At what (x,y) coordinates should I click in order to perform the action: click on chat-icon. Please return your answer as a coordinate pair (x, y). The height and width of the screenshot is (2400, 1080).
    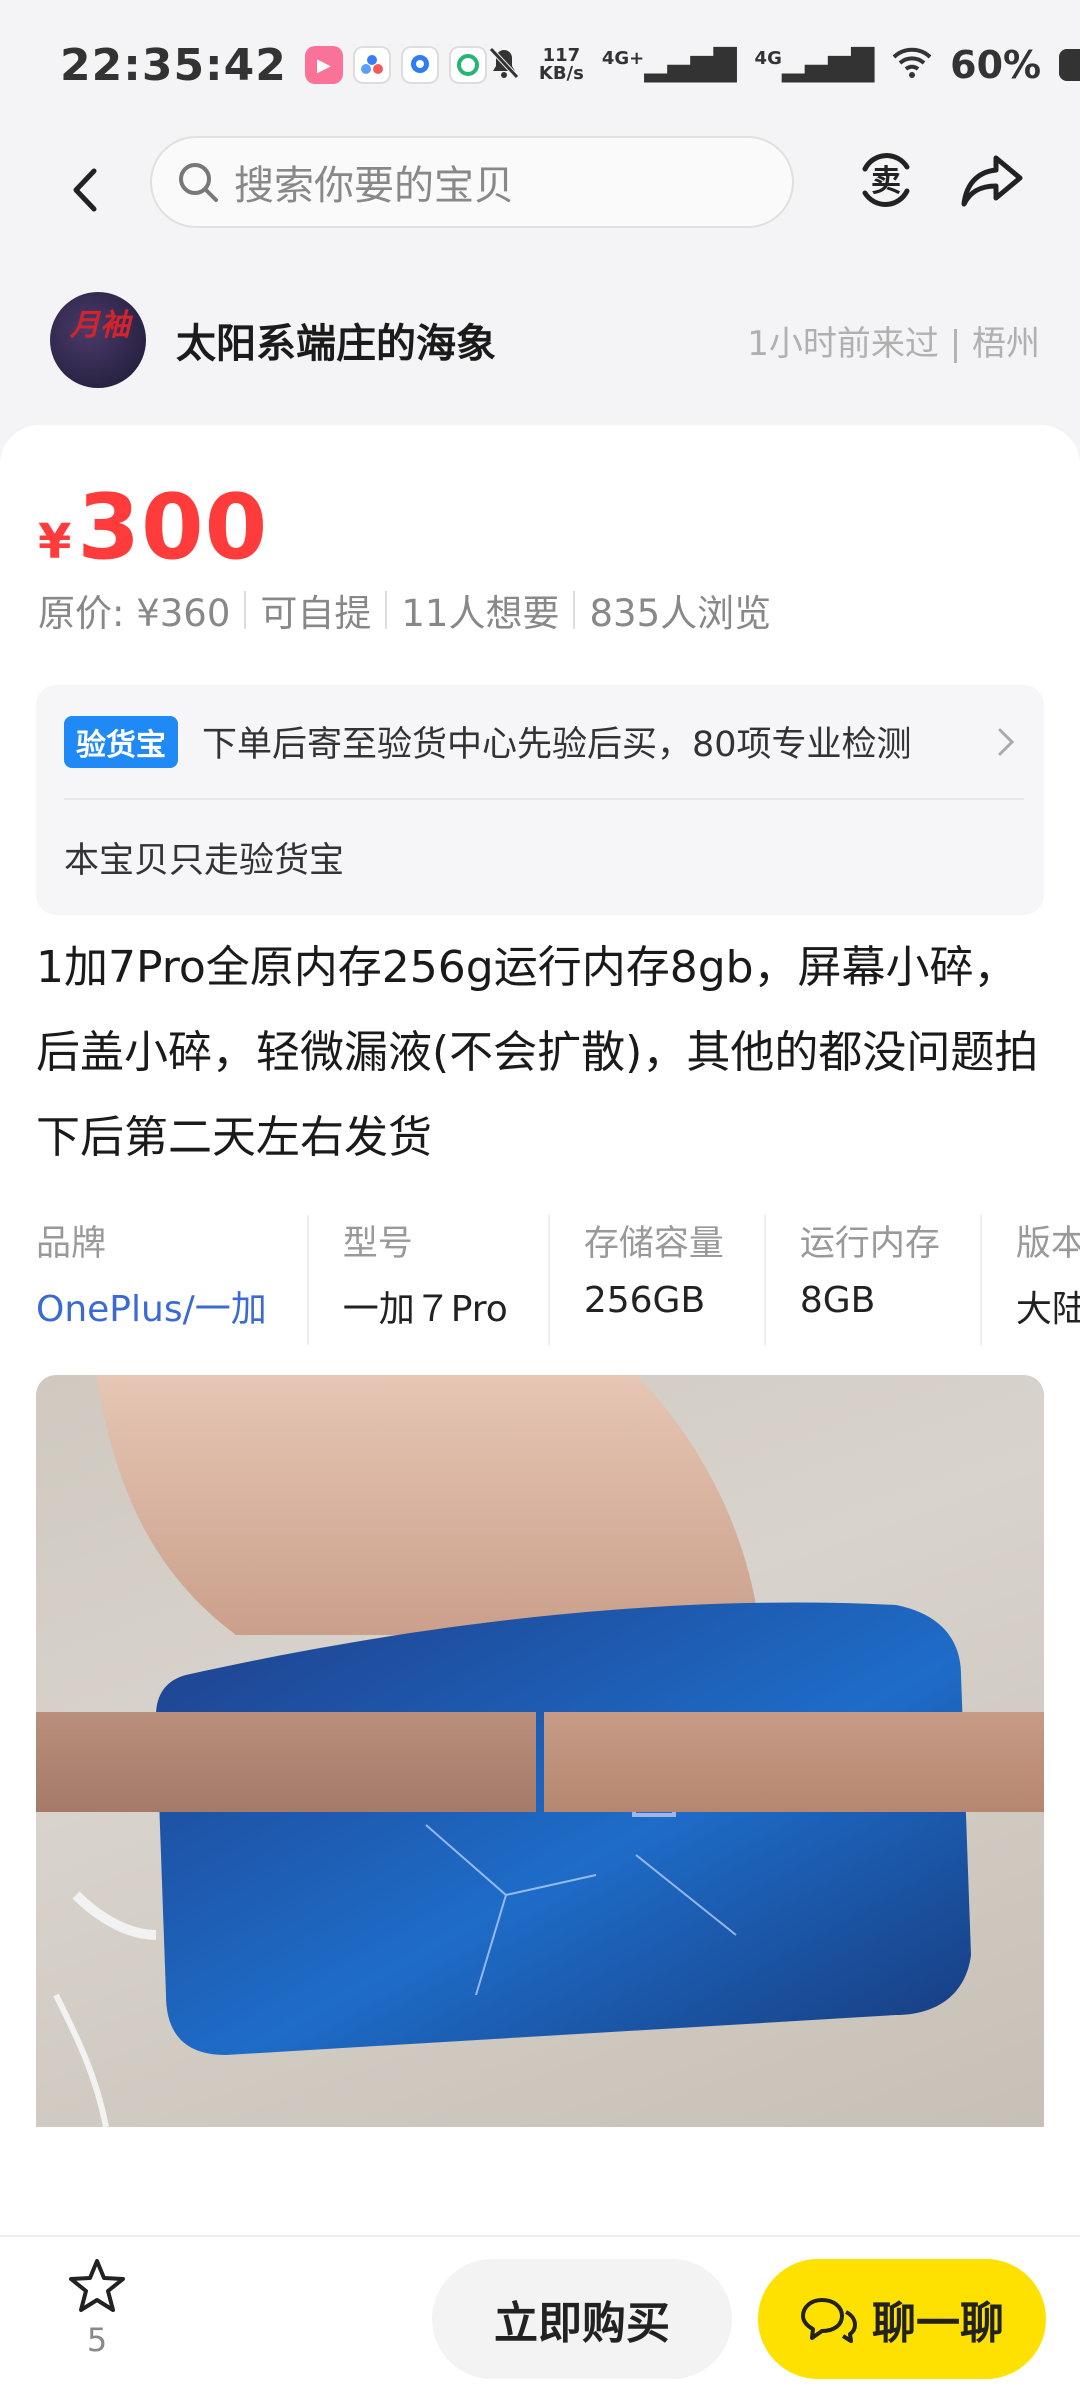
    Looking at the image, I should click on (829, 2320).